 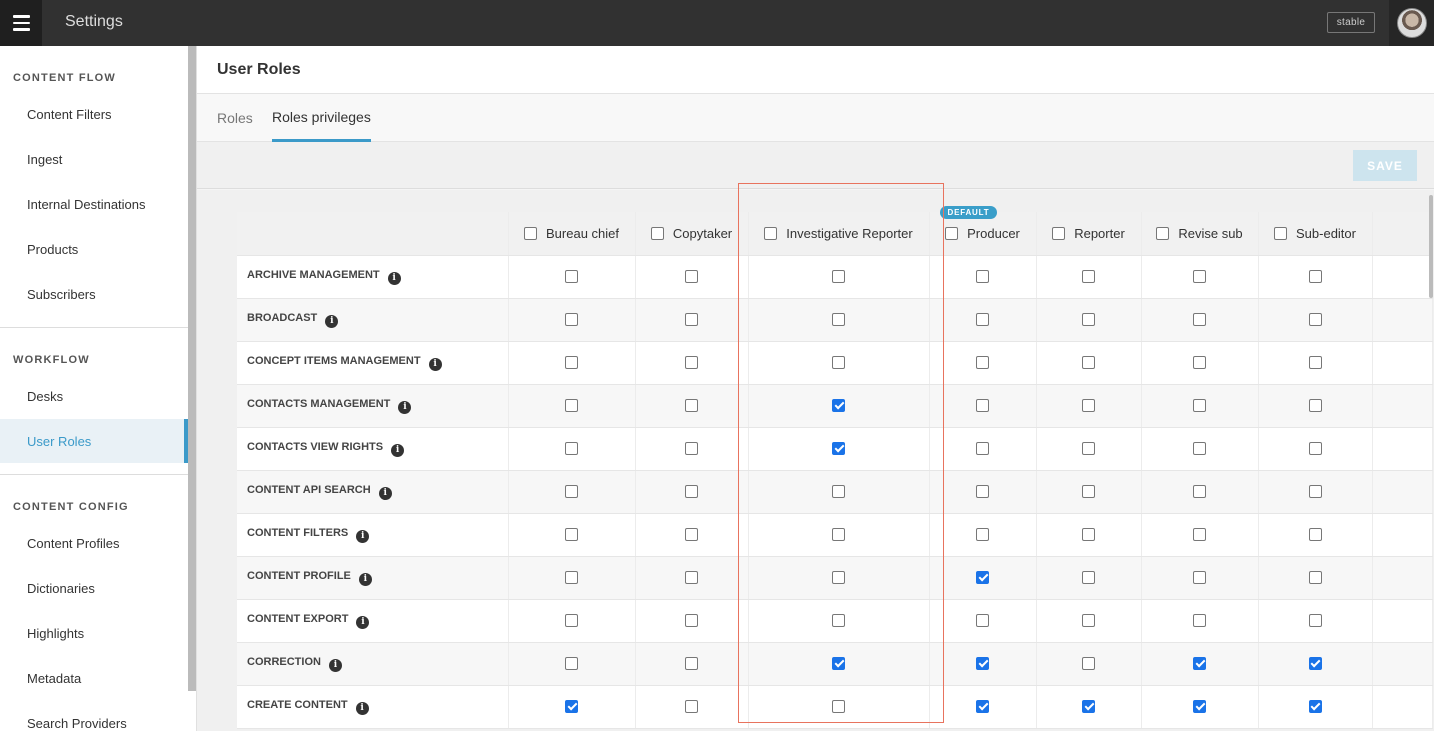 I want to click on sidebar-item-search-providers: Search Providers, so click(x=94, y=716).